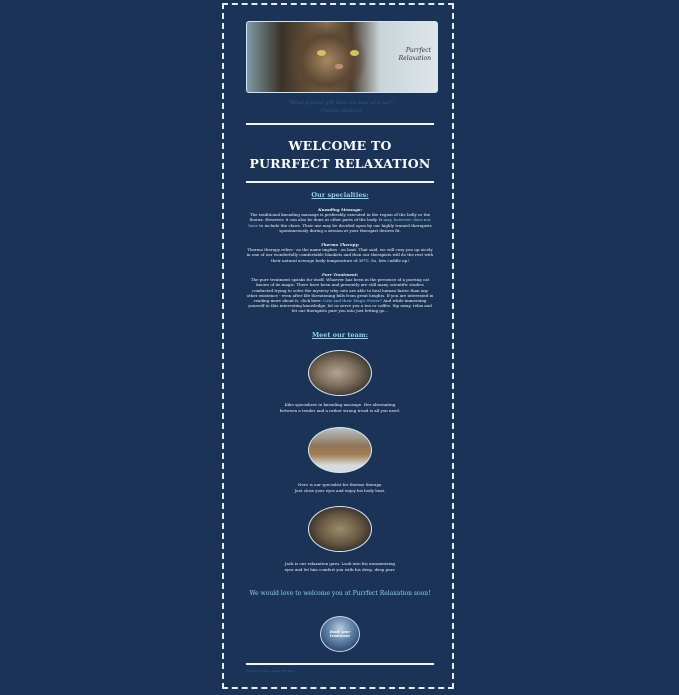 This screenshot has width=679, height=695. What do you see at coordinates (418, 50) in the screenshot?
I see `banner-logo-line1: Purrfect` at bounding box center [418, 50].